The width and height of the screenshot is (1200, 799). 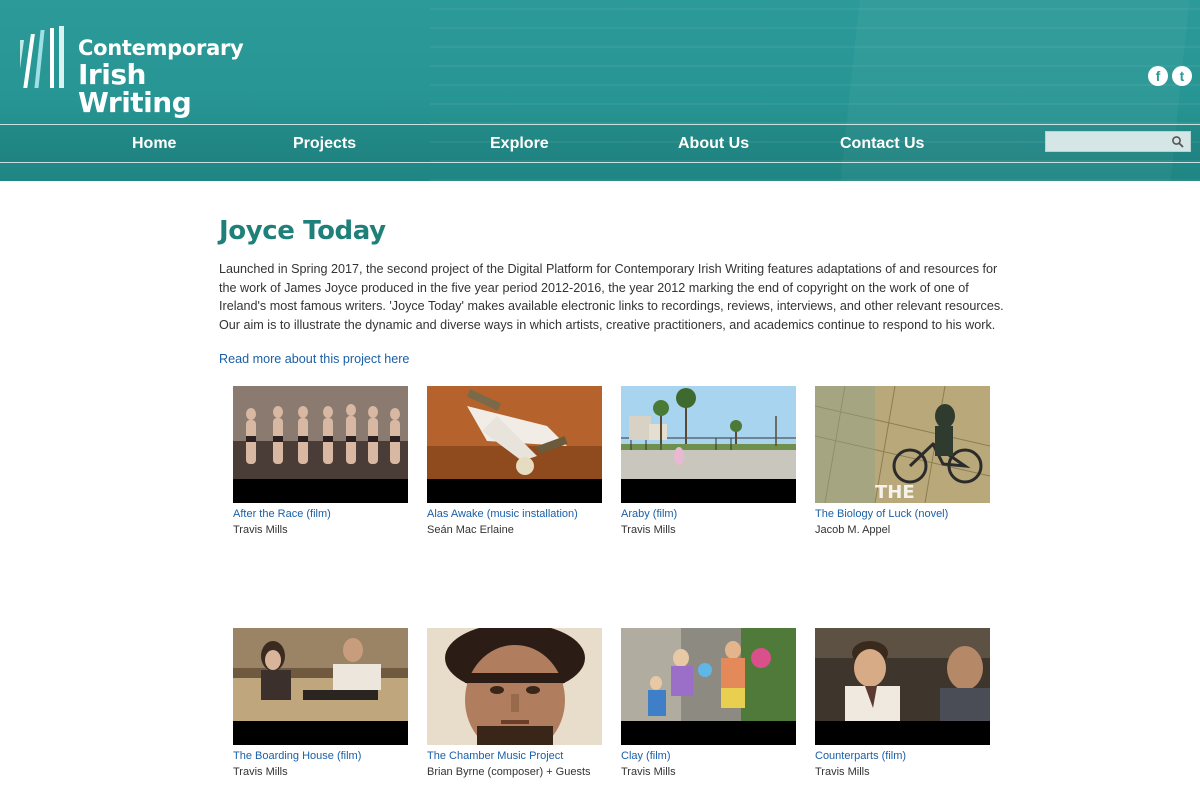 What do you see at coordinates (853, 530) in the screenshot?
I see `item-author: Jacob M. Appel` at bounding box center [853, 530].